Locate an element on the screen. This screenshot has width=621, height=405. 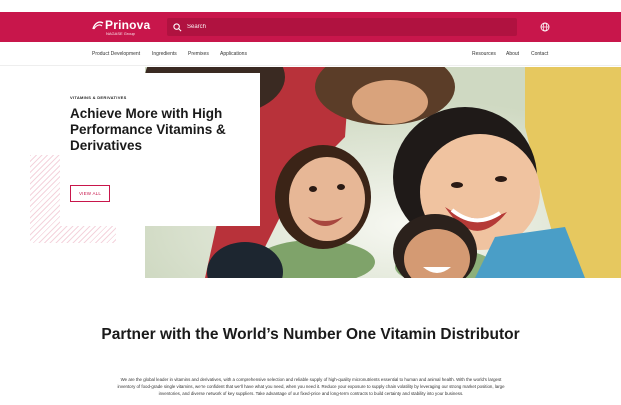
brand-name: Prinova is located at coordinates (128, 24).